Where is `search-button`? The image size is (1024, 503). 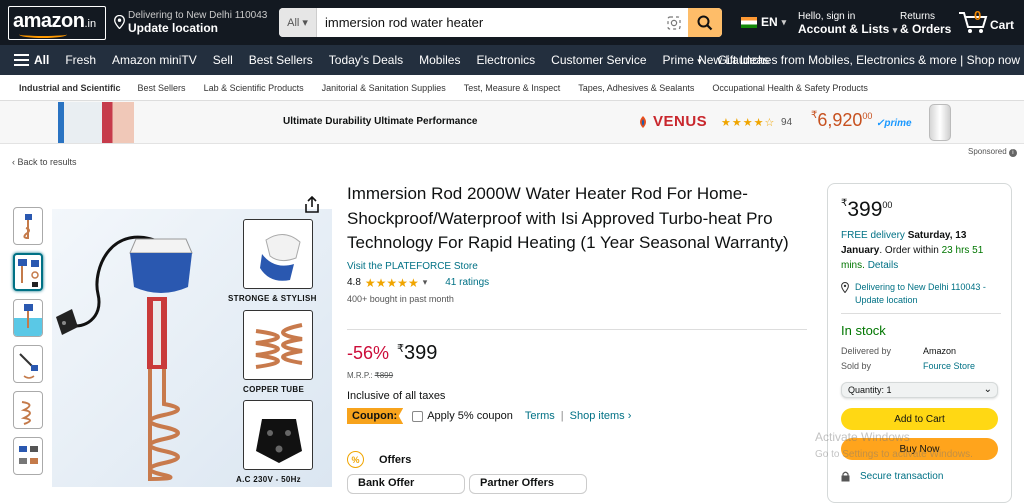
search-button is located at coordinates (705, 22).